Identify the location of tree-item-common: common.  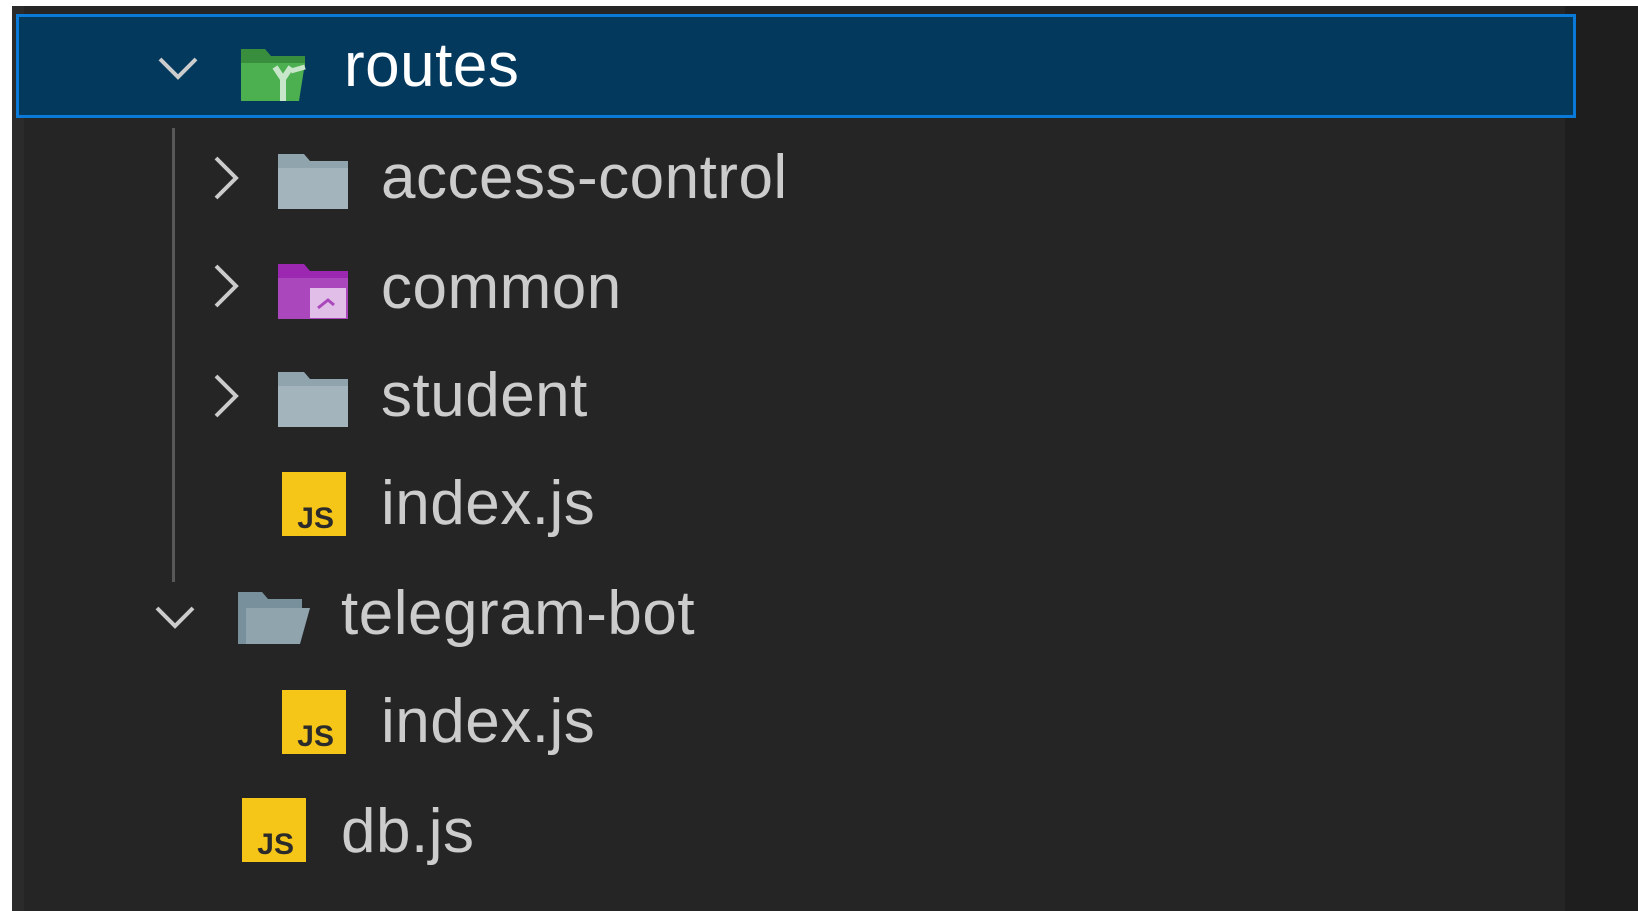
(796, 288).